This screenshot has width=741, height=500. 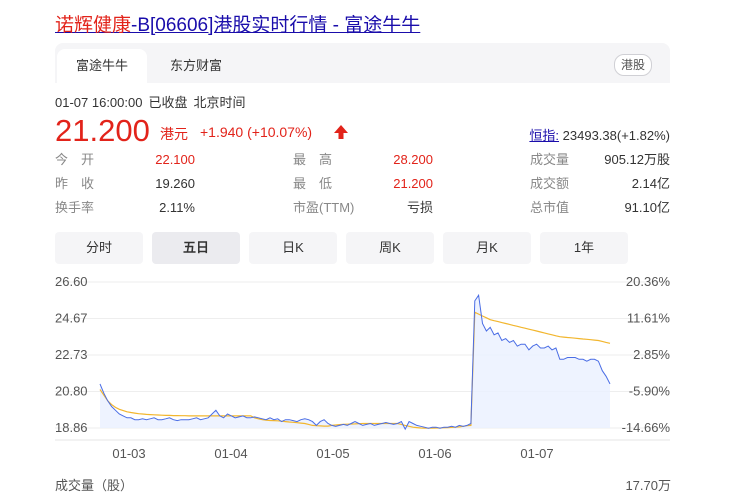 I want to click on date-tick-label: 01-03, so click(x=128, y=453).